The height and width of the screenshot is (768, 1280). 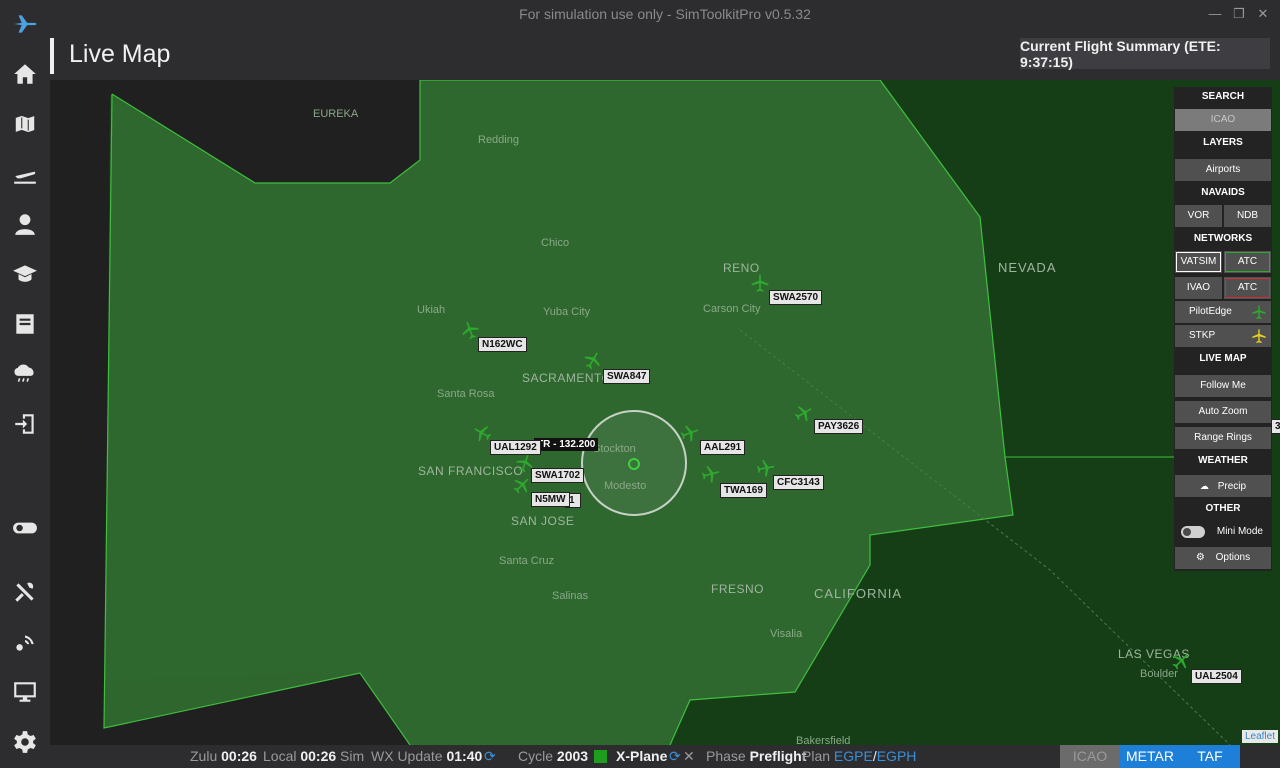 I want to click on precip-button: ☁ Precip, so click(x=1223, y=486).